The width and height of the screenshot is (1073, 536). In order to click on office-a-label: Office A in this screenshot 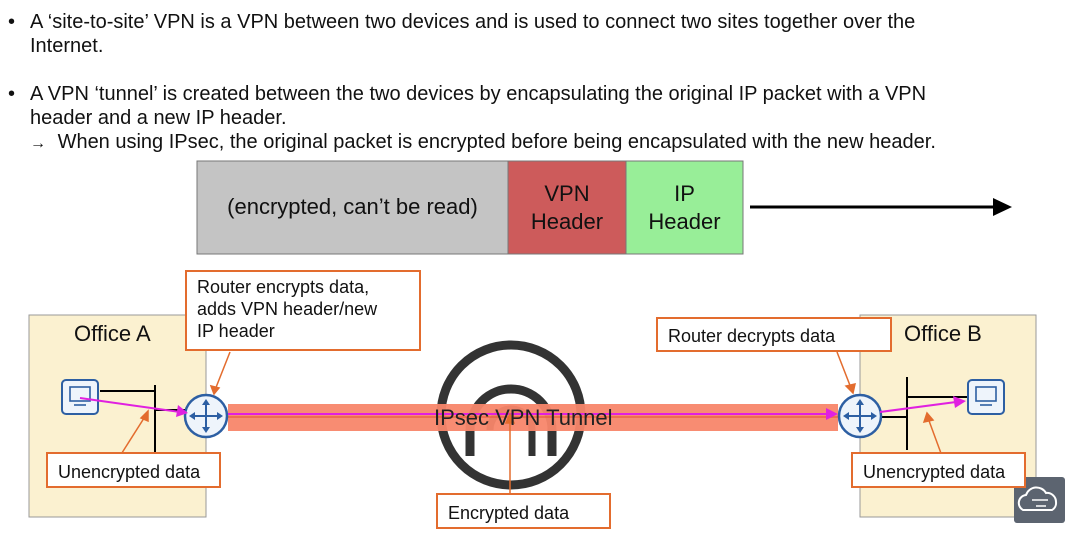, I will do `click(112, 333)`.